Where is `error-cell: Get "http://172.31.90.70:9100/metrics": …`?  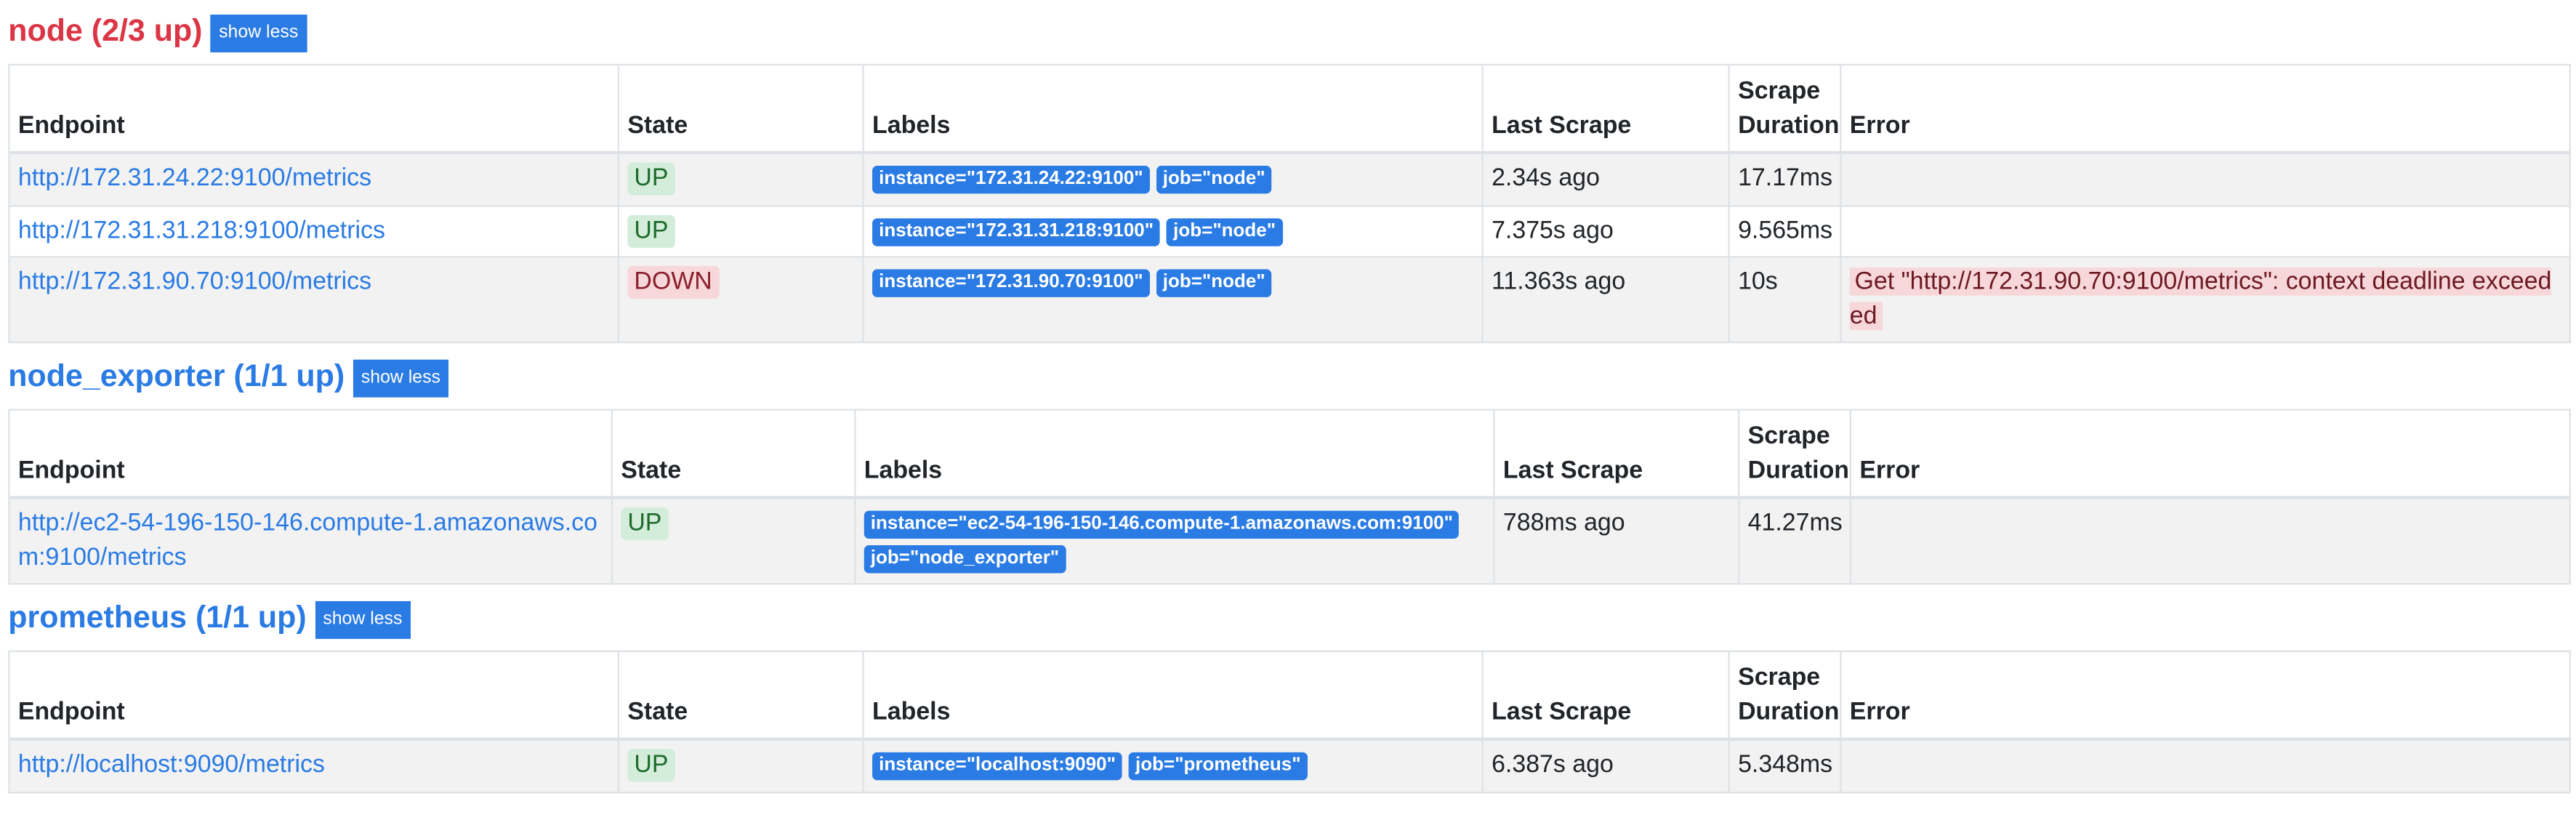
error-cell: Get "http://172.31.90.70:9100/metrics": … is located at coordinates (2205, 300).